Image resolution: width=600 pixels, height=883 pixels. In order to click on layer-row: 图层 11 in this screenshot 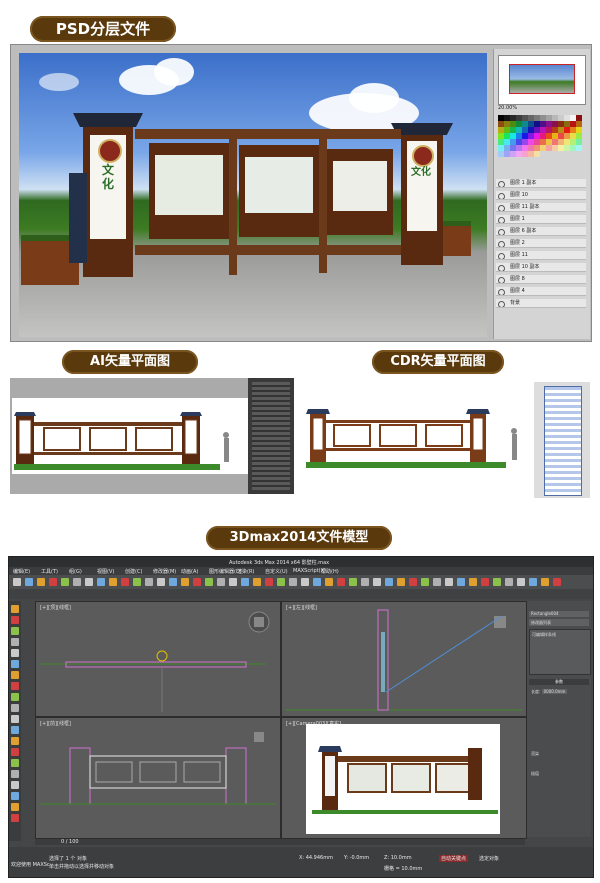, I will do `click(541, 255)`.